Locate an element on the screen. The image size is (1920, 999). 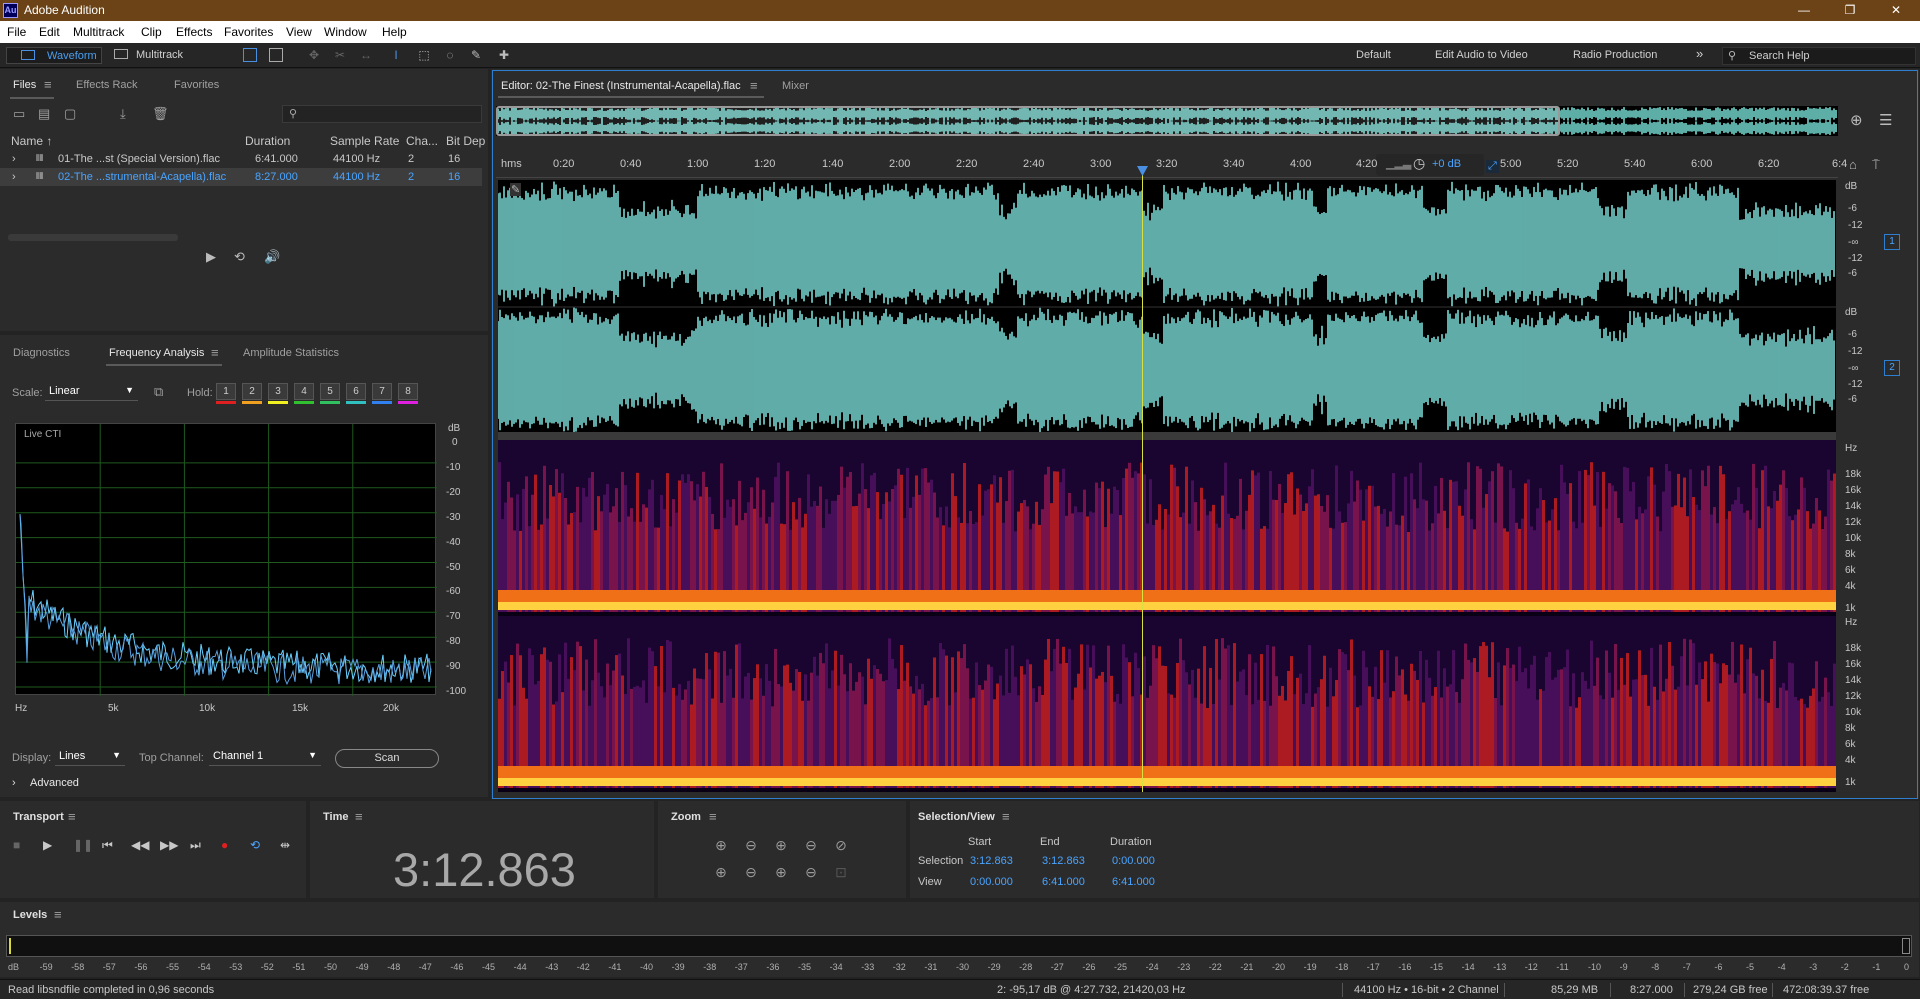
display-splitter is located at coordinates (1167, 436).